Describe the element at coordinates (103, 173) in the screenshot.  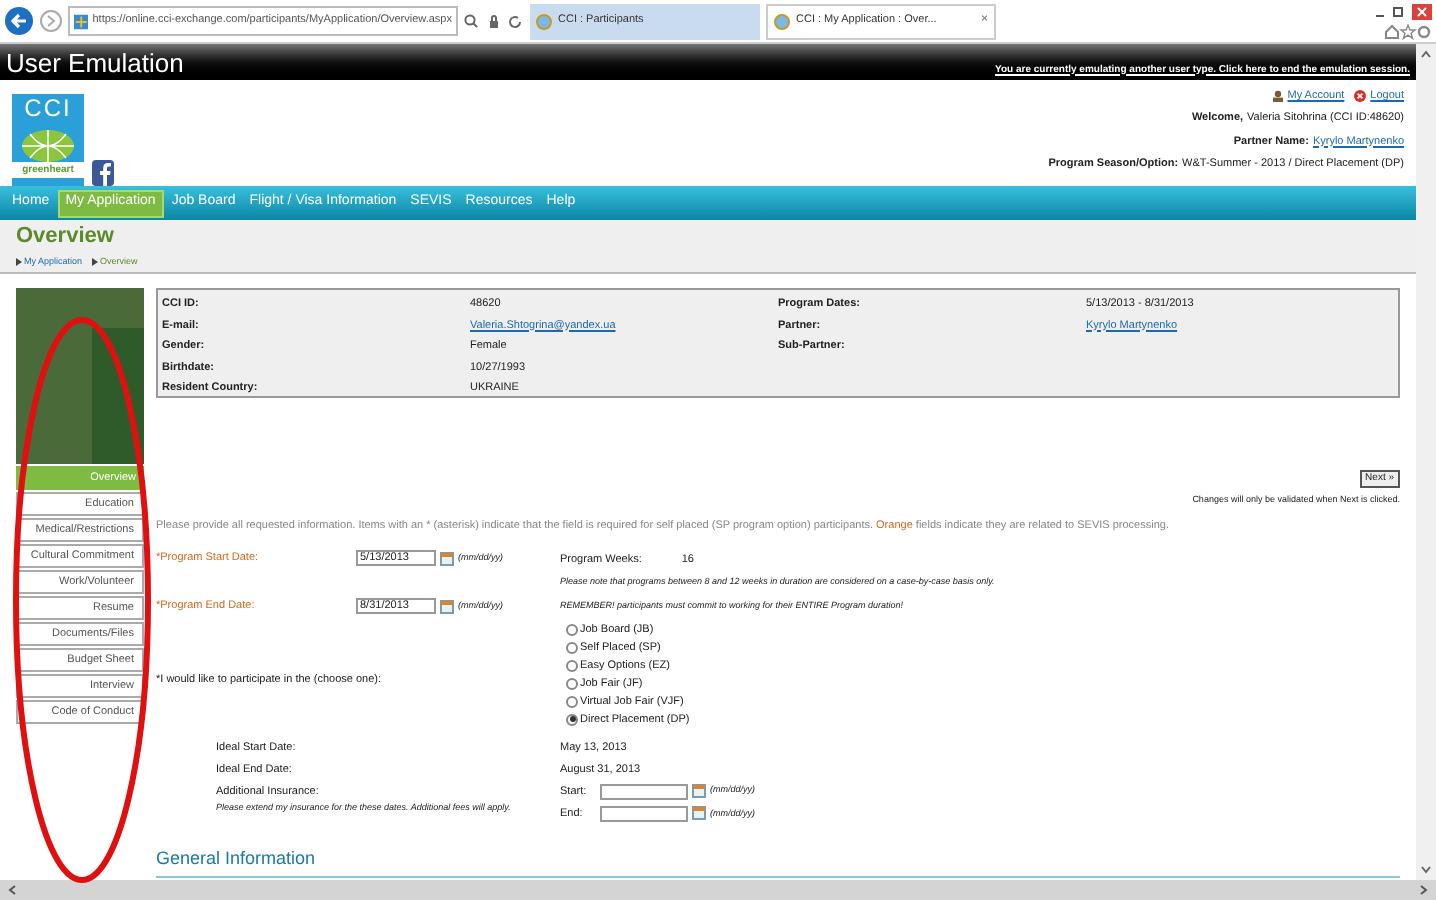
I see `facebook-icon` at that location.